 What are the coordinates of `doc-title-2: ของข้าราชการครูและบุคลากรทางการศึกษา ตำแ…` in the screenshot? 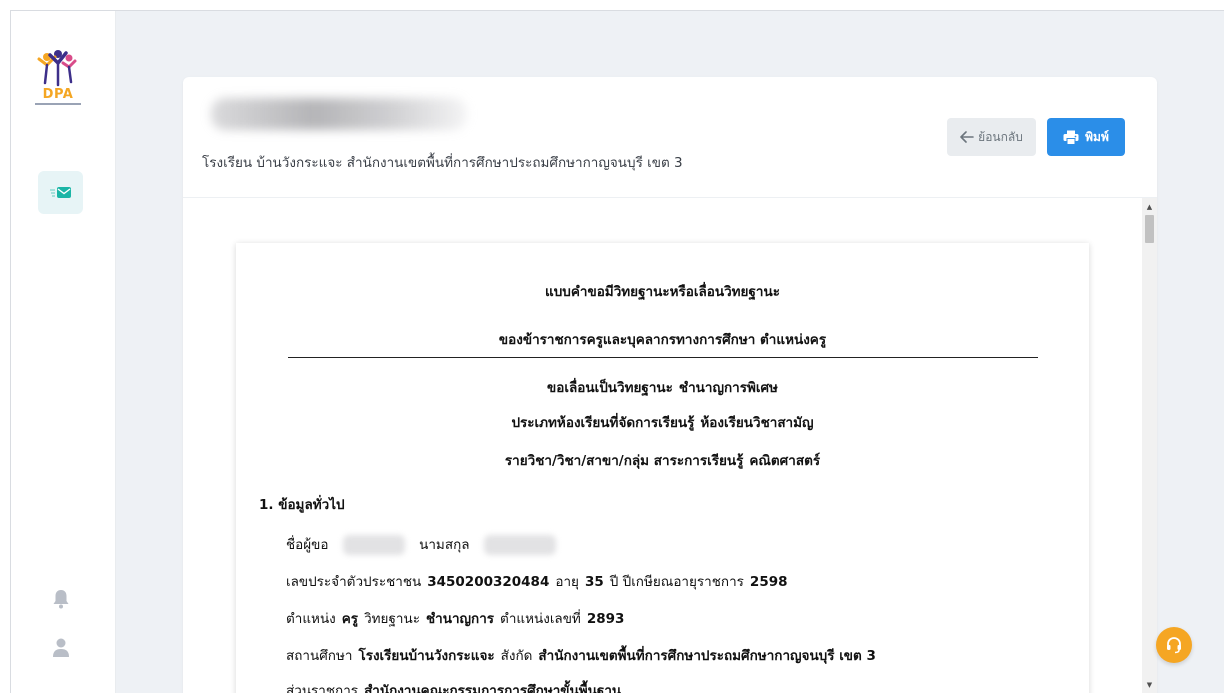 It's located at (662, 340).